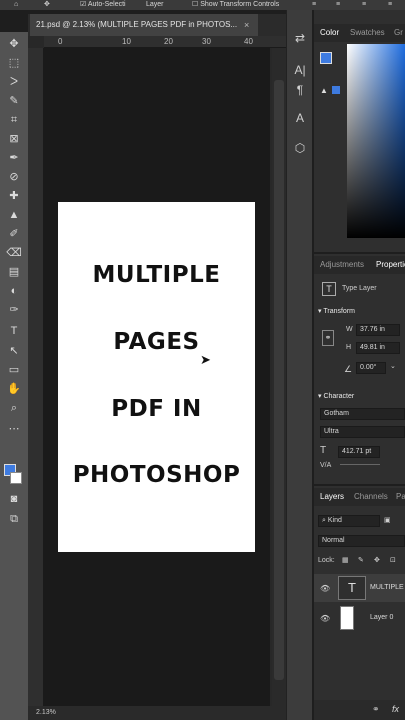  What do you see at coordinates (248, 41) in the screenshot?
I see `ruler-tick: 40` at bounding box center [248, 41].